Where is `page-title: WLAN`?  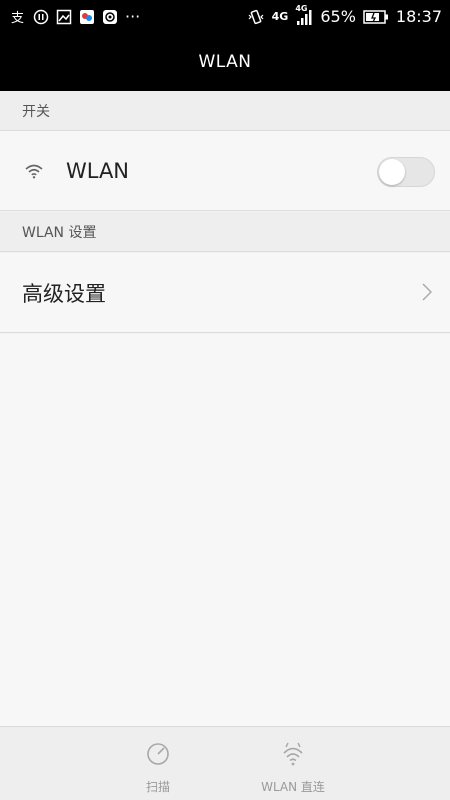
page-title: WLAN is located at coordinates (225, 62).